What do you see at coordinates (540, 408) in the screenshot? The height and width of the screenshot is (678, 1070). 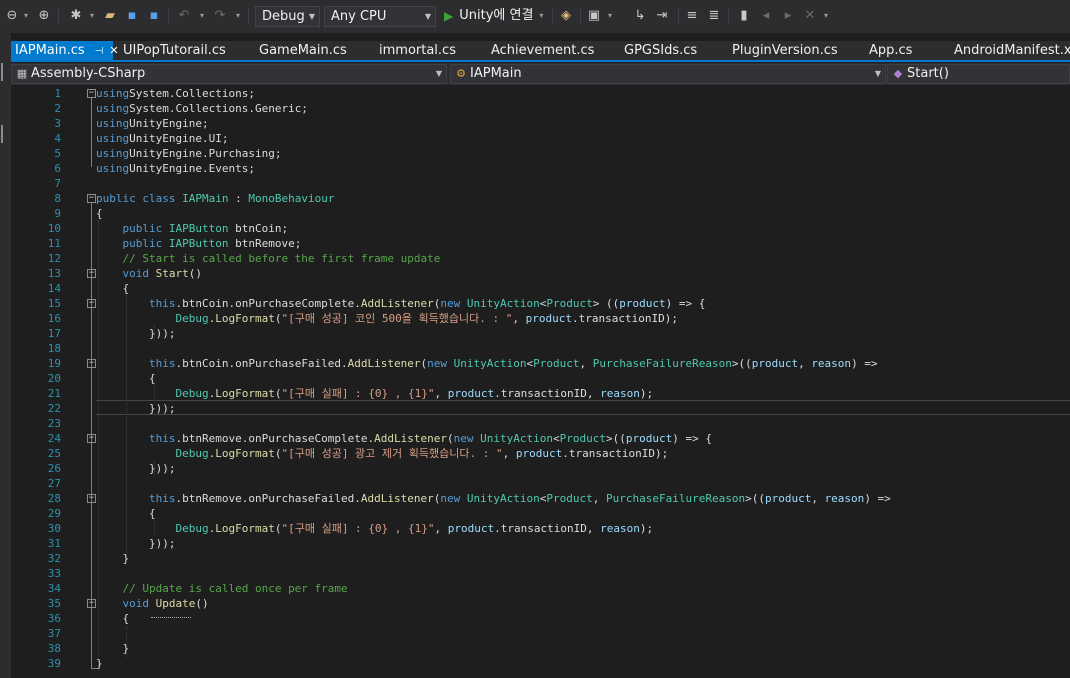 I see `code-line: 22 }));` at bounding box center [540, 408].